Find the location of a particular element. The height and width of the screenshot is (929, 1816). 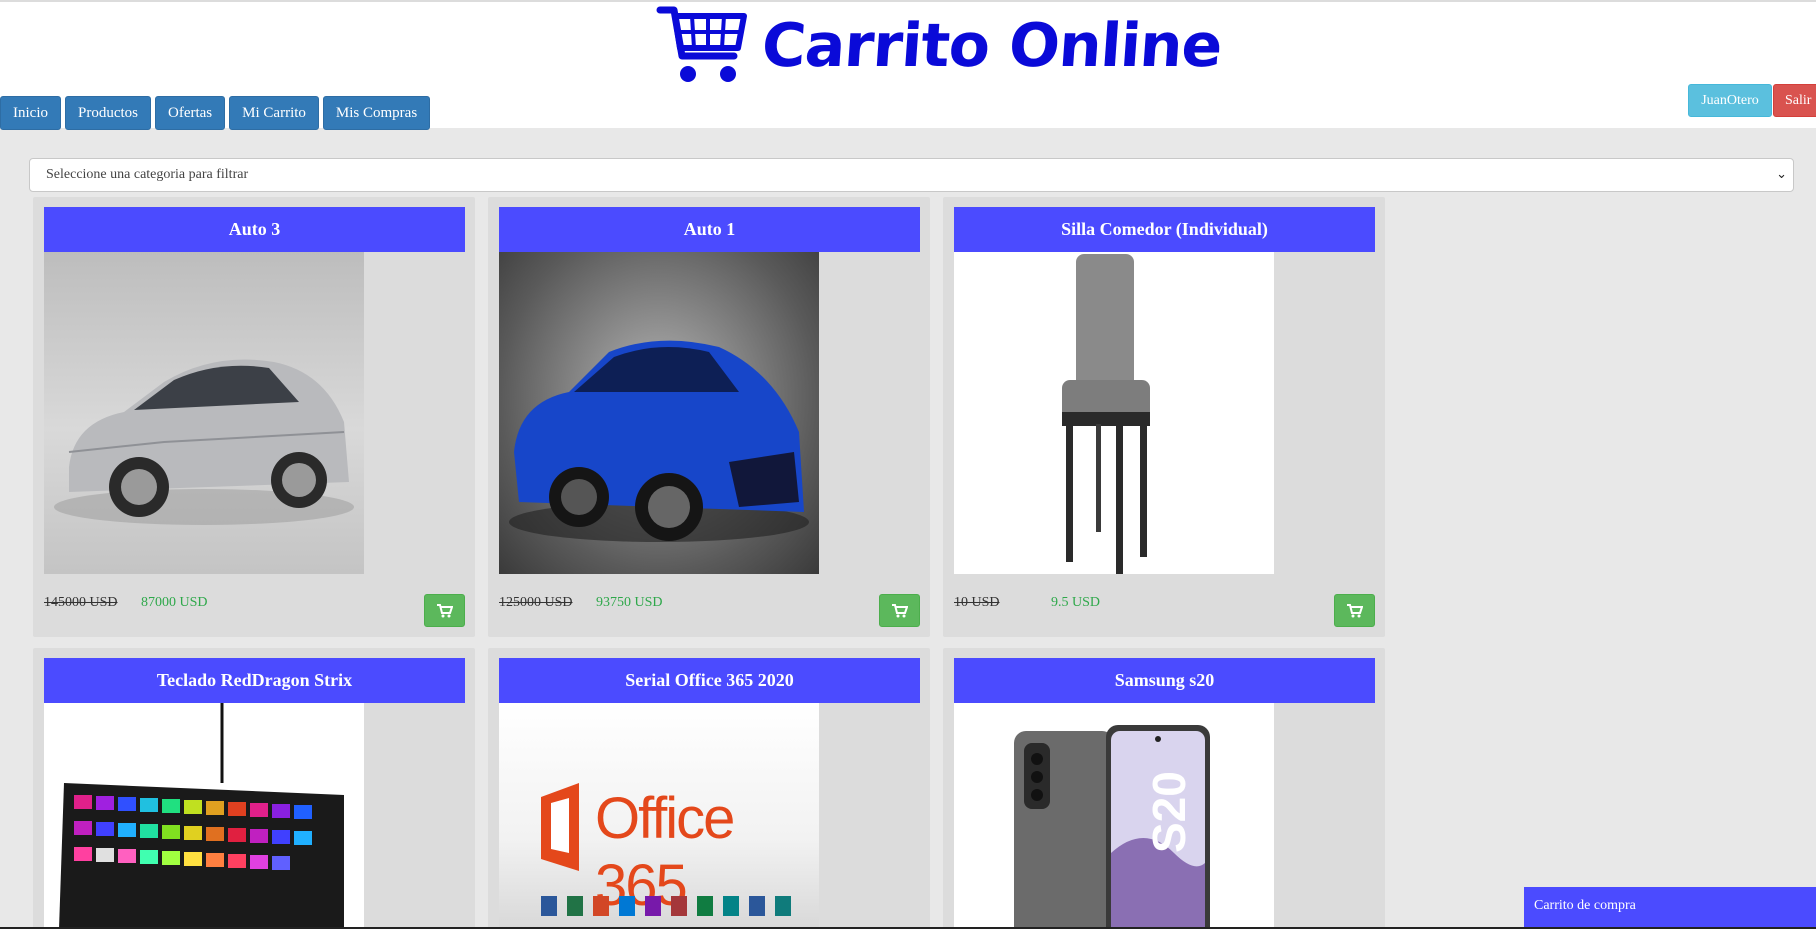

product-image-blue-car is located at coordinates (659, 413).